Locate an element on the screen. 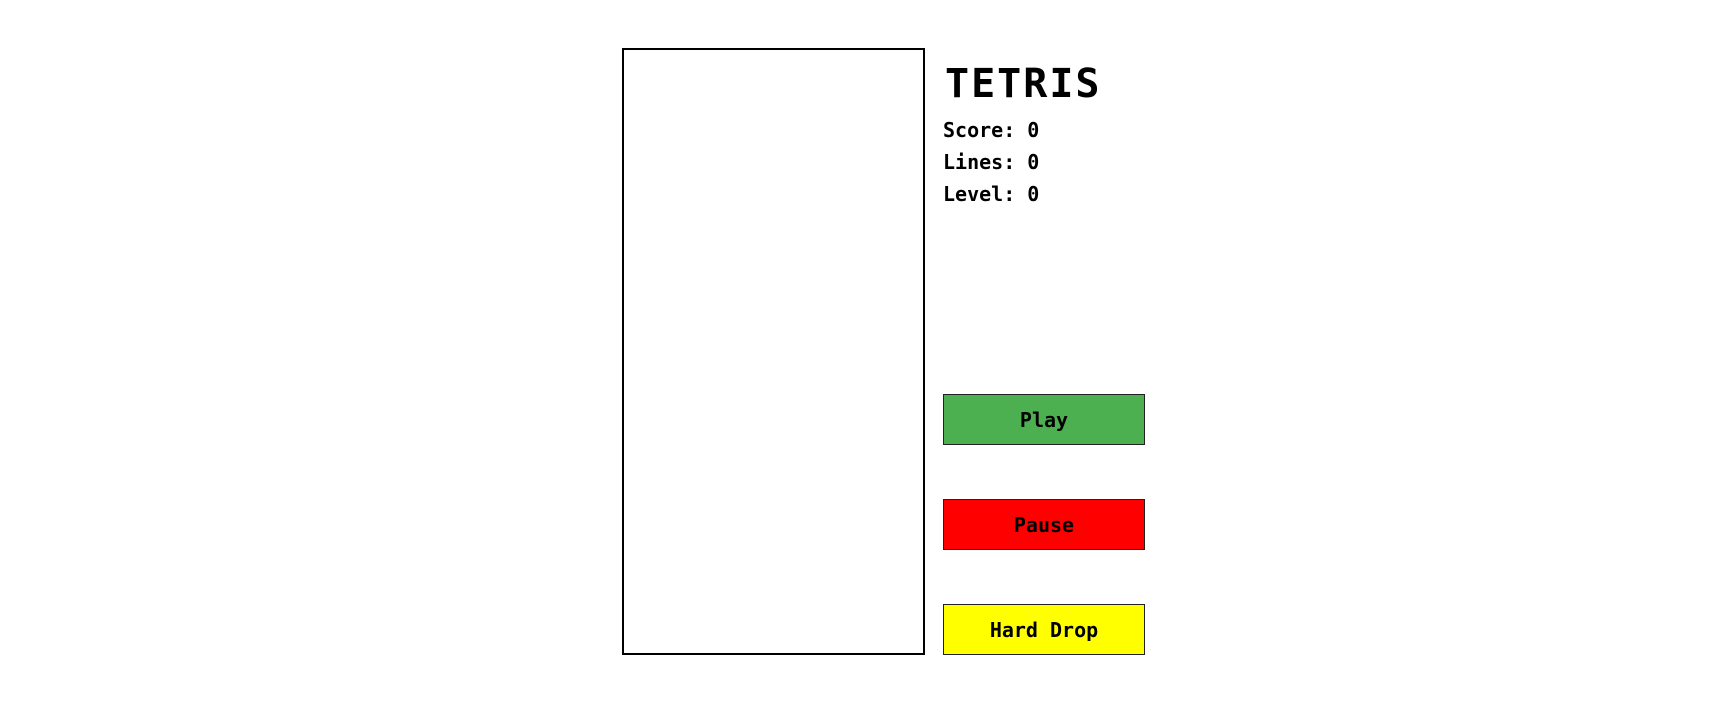 The image size is (1715, 701). lines-display: Lines: 0 is located at coordinates (991, 162).